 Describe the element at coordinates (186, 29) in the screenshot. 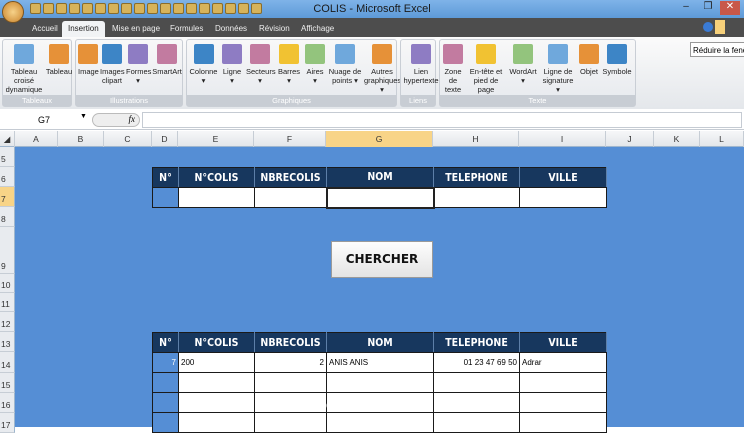

I see `tab-formules: Formules` at that location.